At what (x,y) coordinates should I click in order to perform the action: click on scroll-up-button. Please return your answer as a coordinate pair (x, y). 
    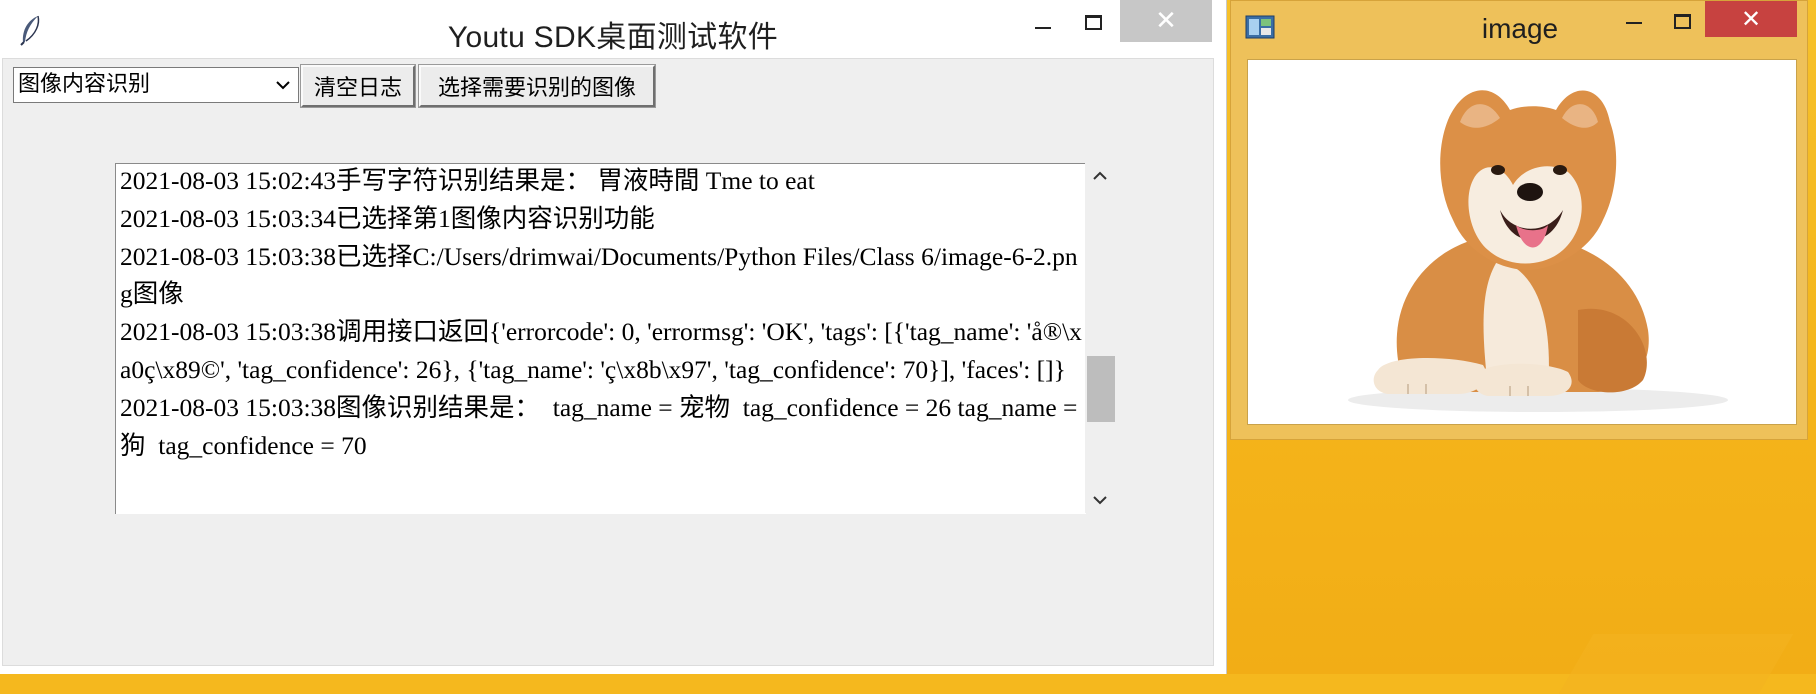
    Looking at the image, I should click on (1100, 176).